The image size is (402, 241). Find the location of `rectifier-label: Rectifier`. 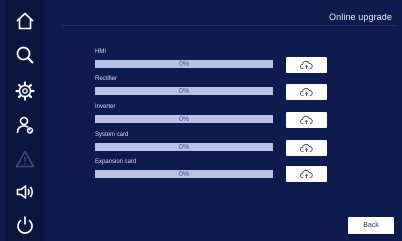

rectifier-label: Rectifier is located at coordinates (106, 79).